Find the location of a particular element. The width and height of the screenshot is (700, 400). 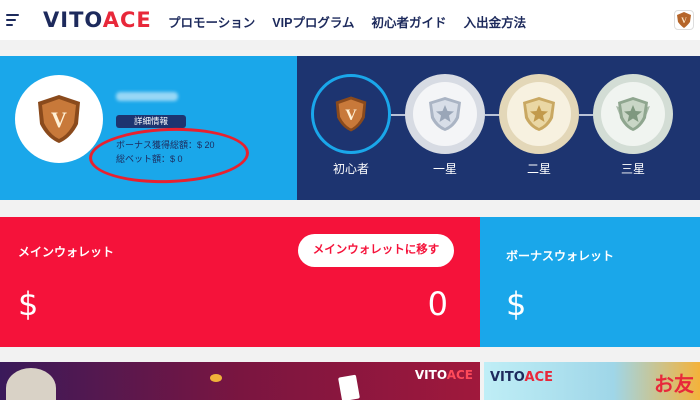

main-wallet-title: メインウォレット is located at coordinates (66, 252).